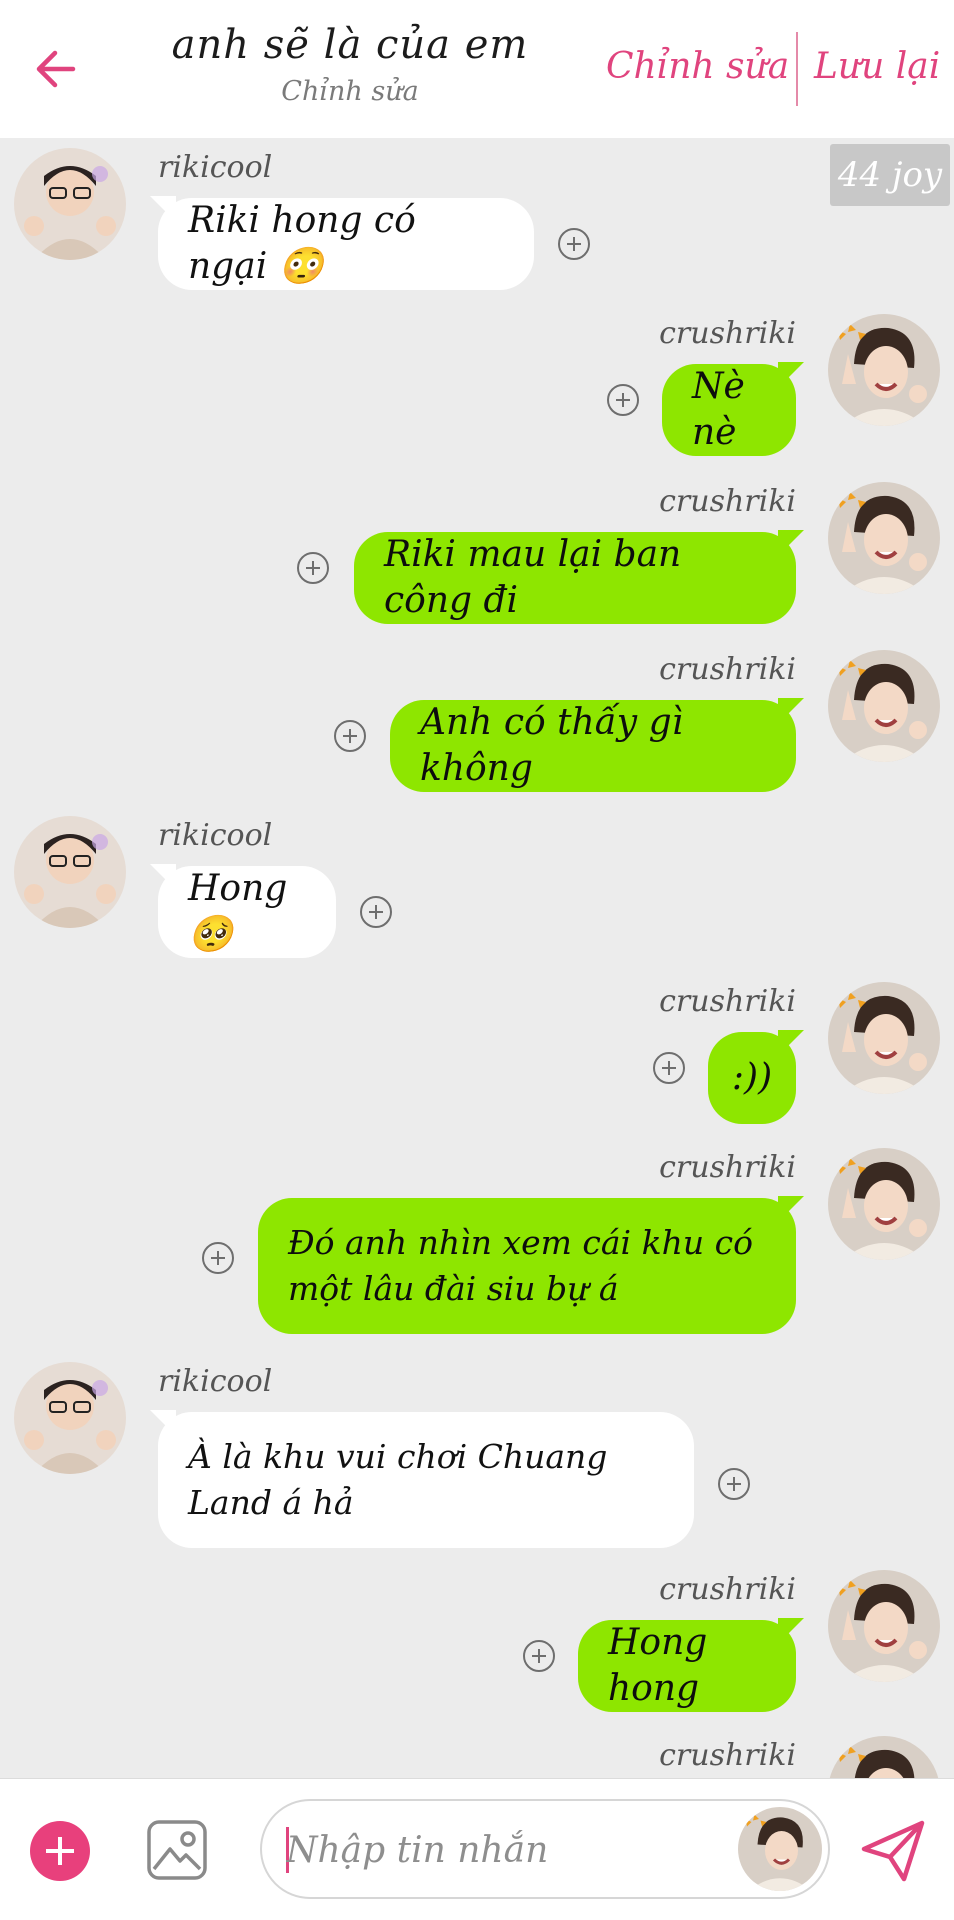 This screenshot has height=1920, width=954. I want to click on message-input-box, so click(545, 1849).